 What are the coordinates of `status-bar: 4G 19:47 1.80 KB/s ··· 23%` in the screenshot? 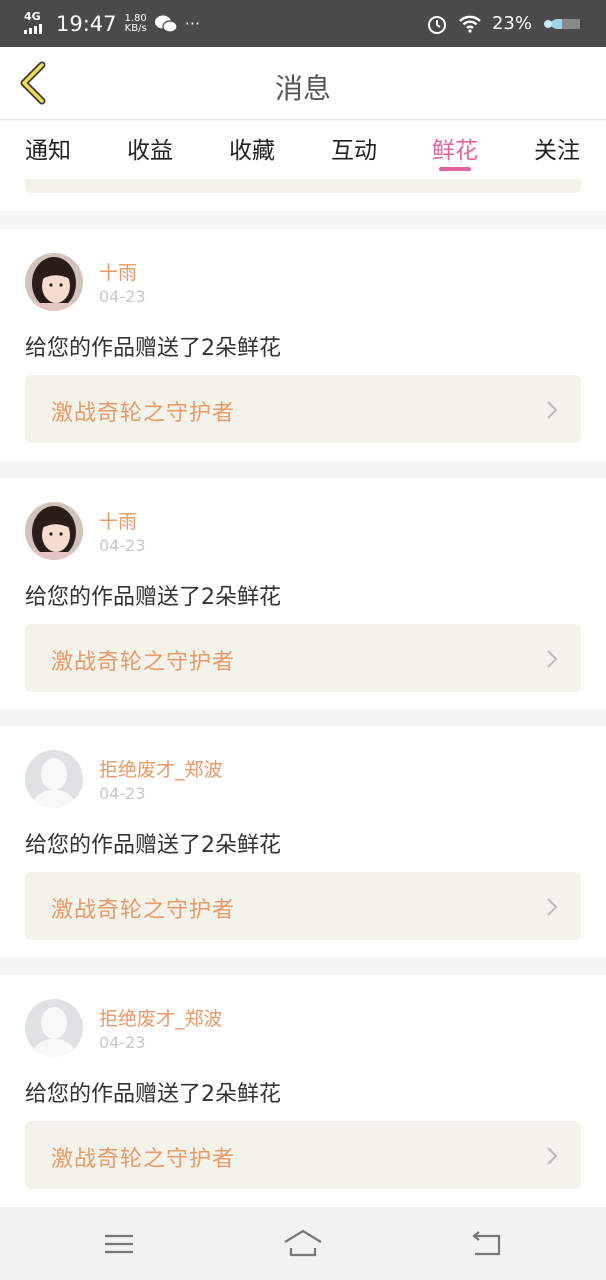 It's located at (303, 23).